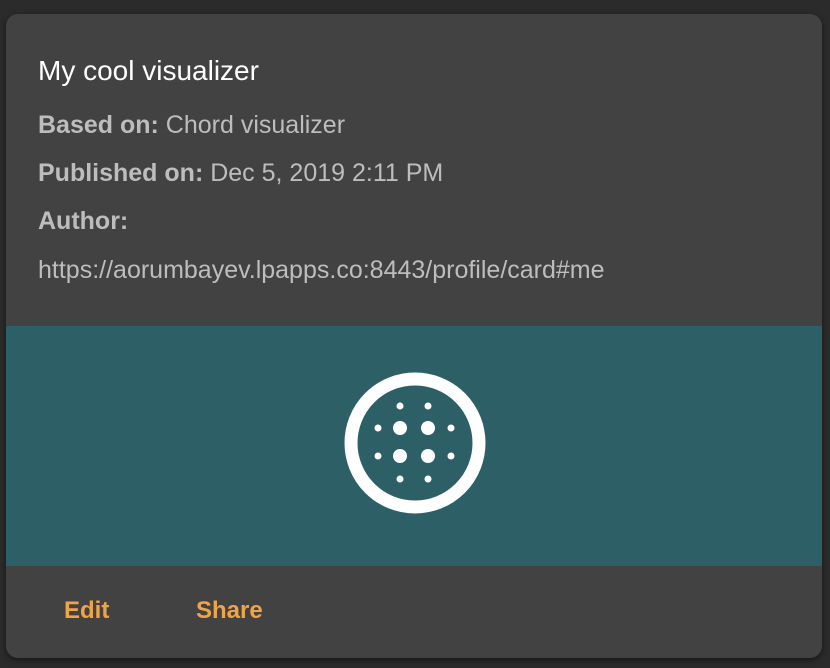  Describe the element at coordinates (414, 612) in the screenshot. I see `card-actions: Edit Share` at that location.